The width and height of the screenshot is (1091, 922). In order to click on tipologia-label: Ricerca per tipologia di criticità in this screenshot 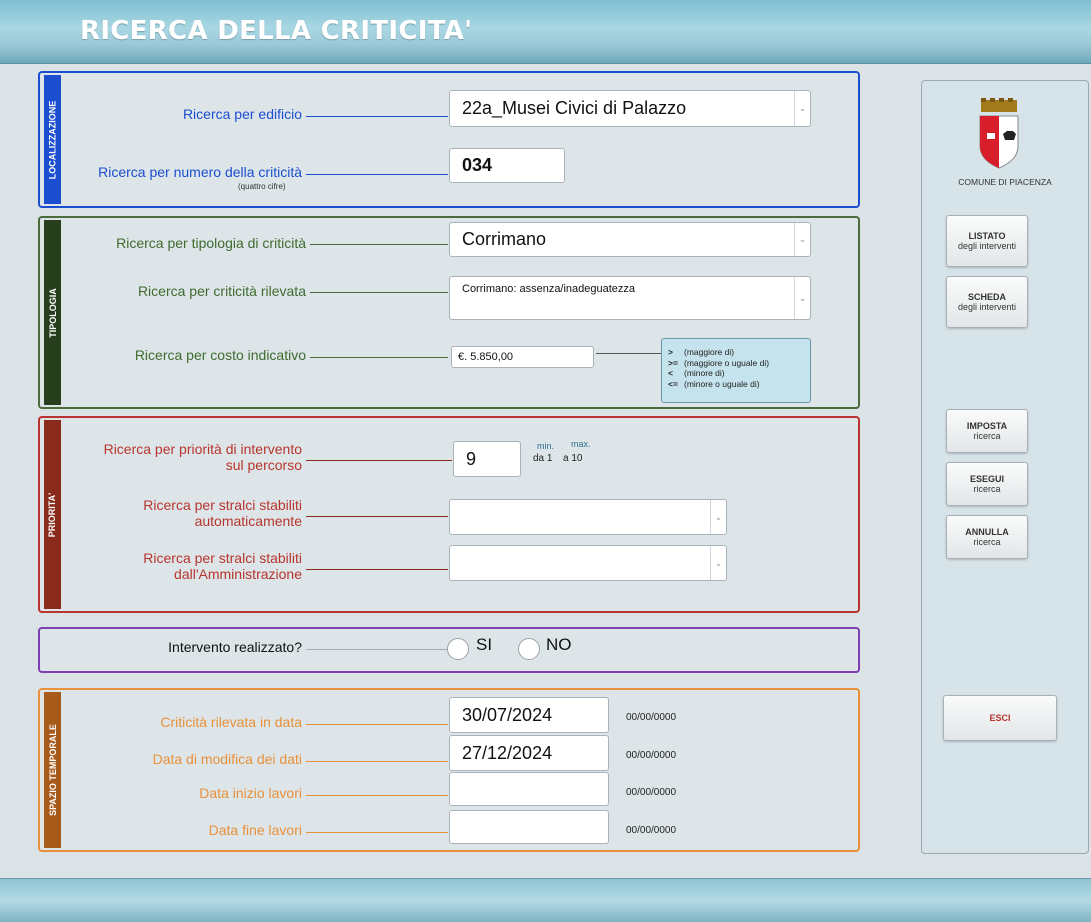, I will do `click(211, 243)`.